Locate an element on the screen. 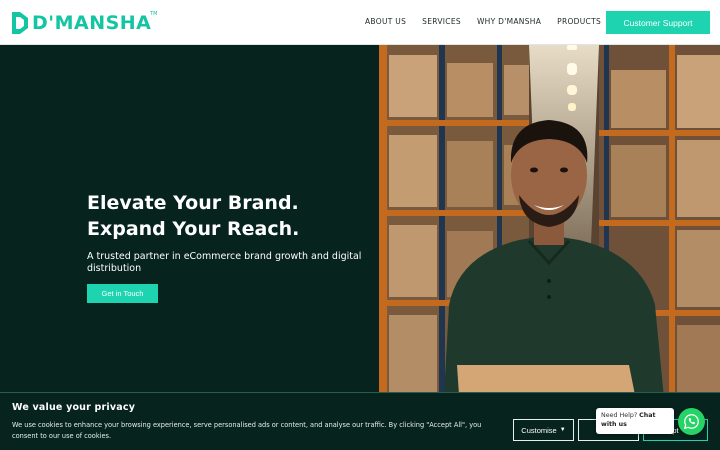 This screenshot has height=450, width=720. hero-title: Elevate Your Brand. Expand Your Reach. is located at coordinates (227, 216).